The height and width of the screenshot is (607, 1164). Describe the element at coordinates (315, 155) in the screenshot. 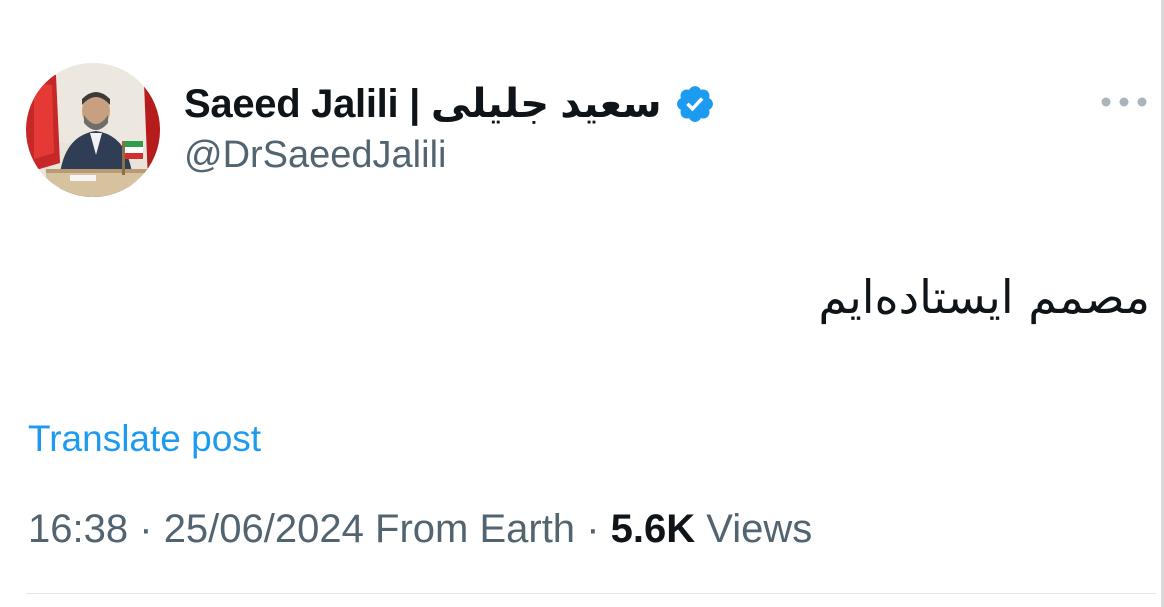

I see `author-handle: @DrSaeedJalili` at that location.